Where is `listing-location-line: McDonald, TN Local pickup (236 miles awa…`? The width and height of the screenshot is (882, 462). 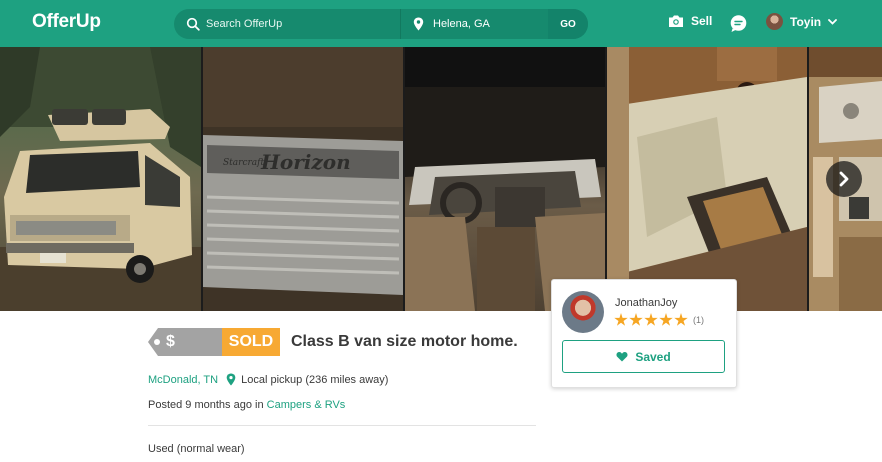
listing-location-line: McDonald, TN Local pickup (236 miles awa… is located at coordinates (268, 379).